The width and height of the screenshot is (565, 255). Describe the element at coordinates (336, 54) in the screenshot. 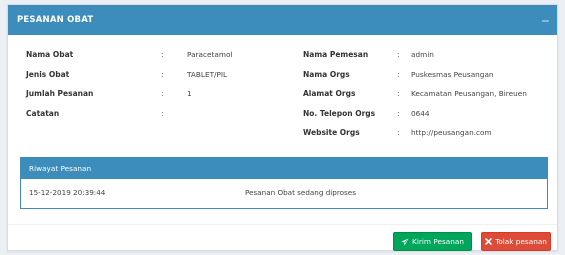

I see `field-label: Nama Pemesan` at that location.